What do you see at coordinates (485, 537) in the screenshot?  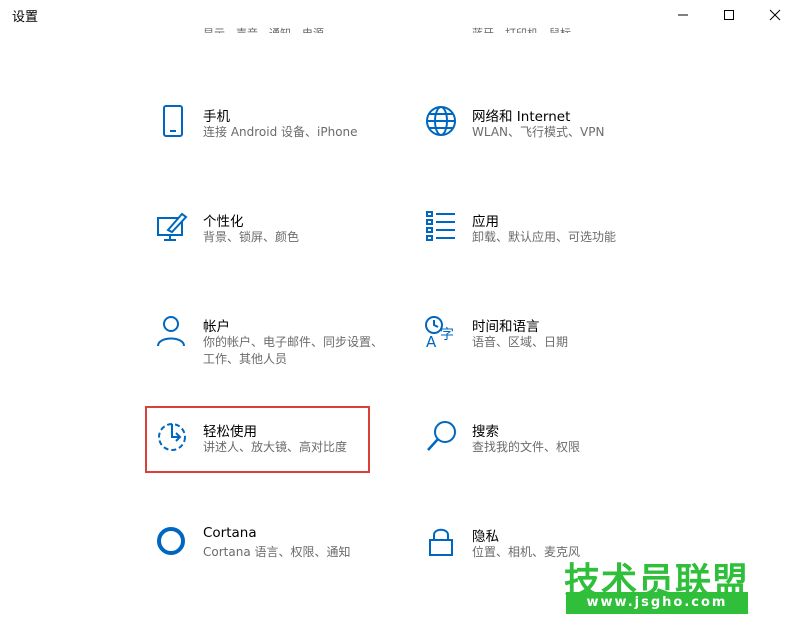 I see `tile-title: 隐私` at bounding box center [485, 537].